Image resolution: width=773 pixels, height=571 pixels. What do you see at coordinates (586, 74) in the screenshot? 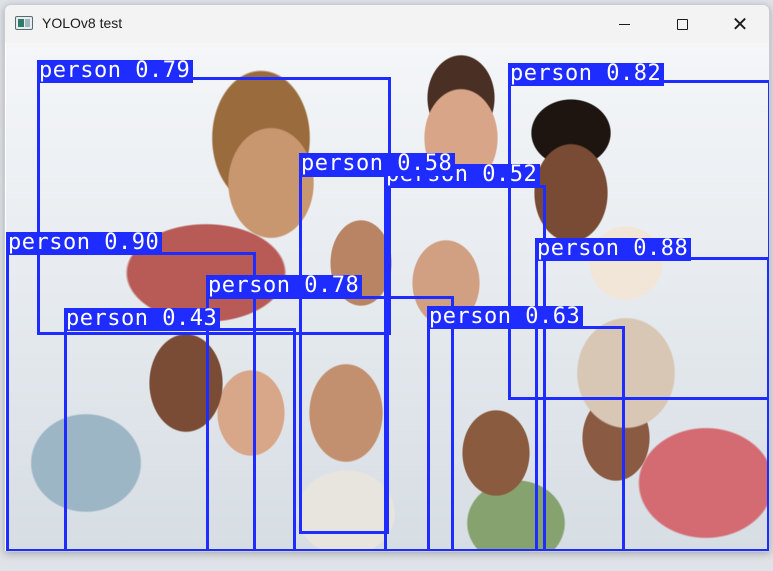
I see `detection-label: person 0.82` at bounding box center [586, 74].